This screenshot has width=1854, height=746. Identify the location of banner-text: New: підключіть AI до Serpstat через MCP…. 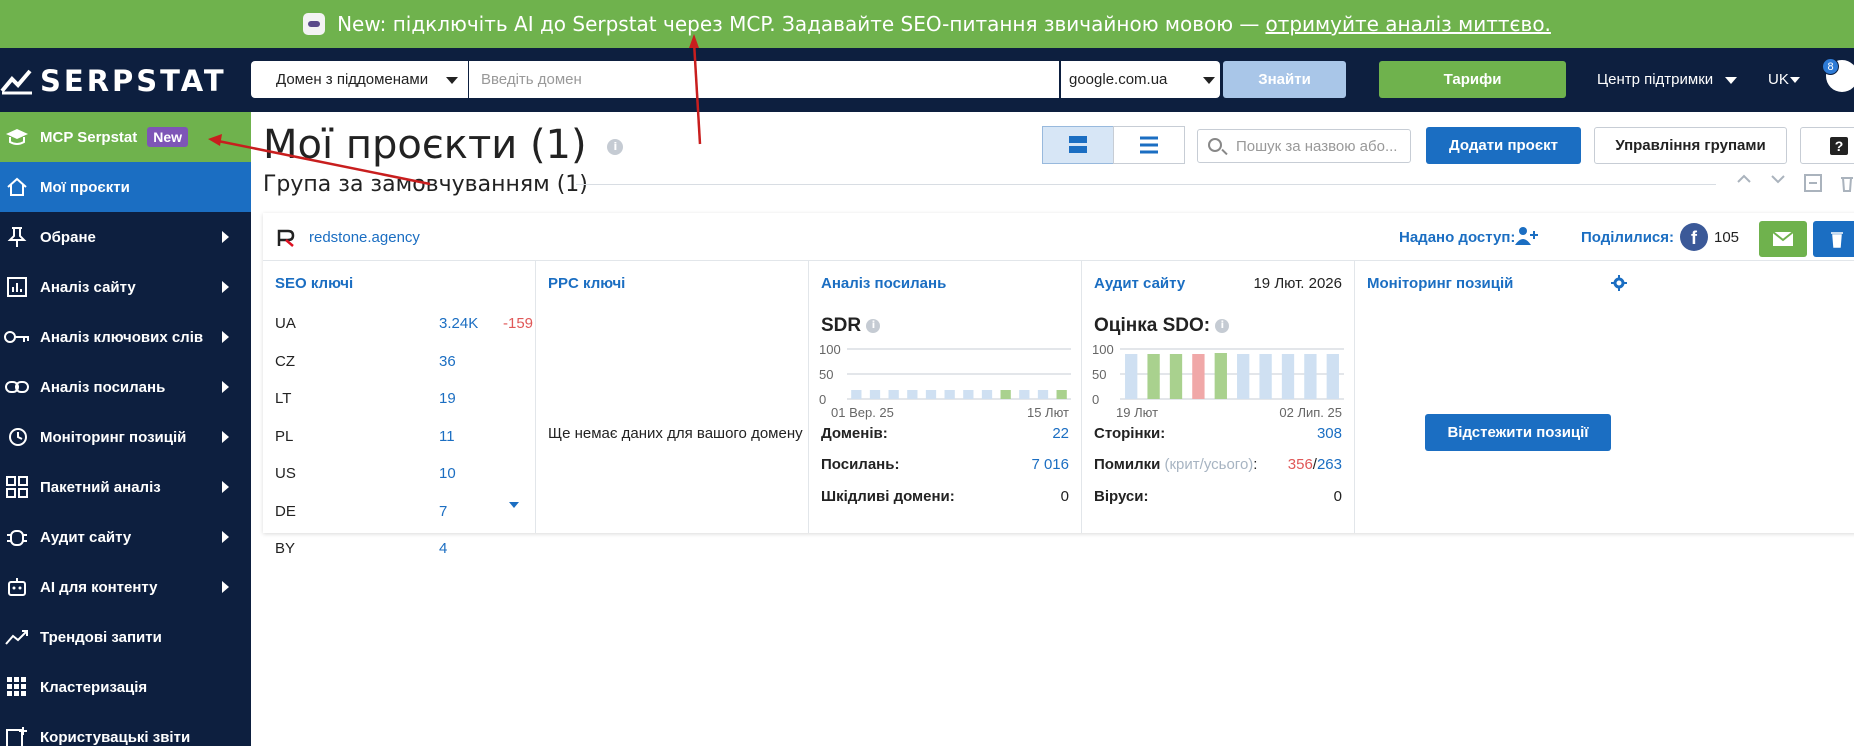
(798, 24).